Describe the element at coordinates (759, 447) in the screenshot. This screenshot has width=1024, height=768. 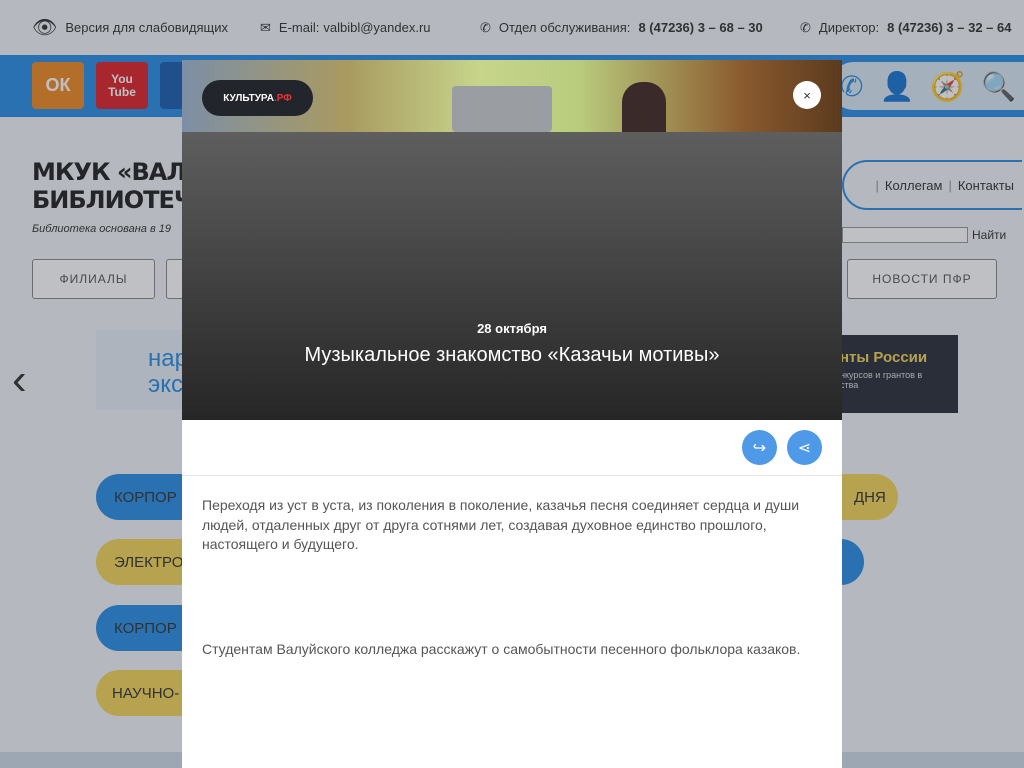
I see `forward-icon: ↪` at that location.